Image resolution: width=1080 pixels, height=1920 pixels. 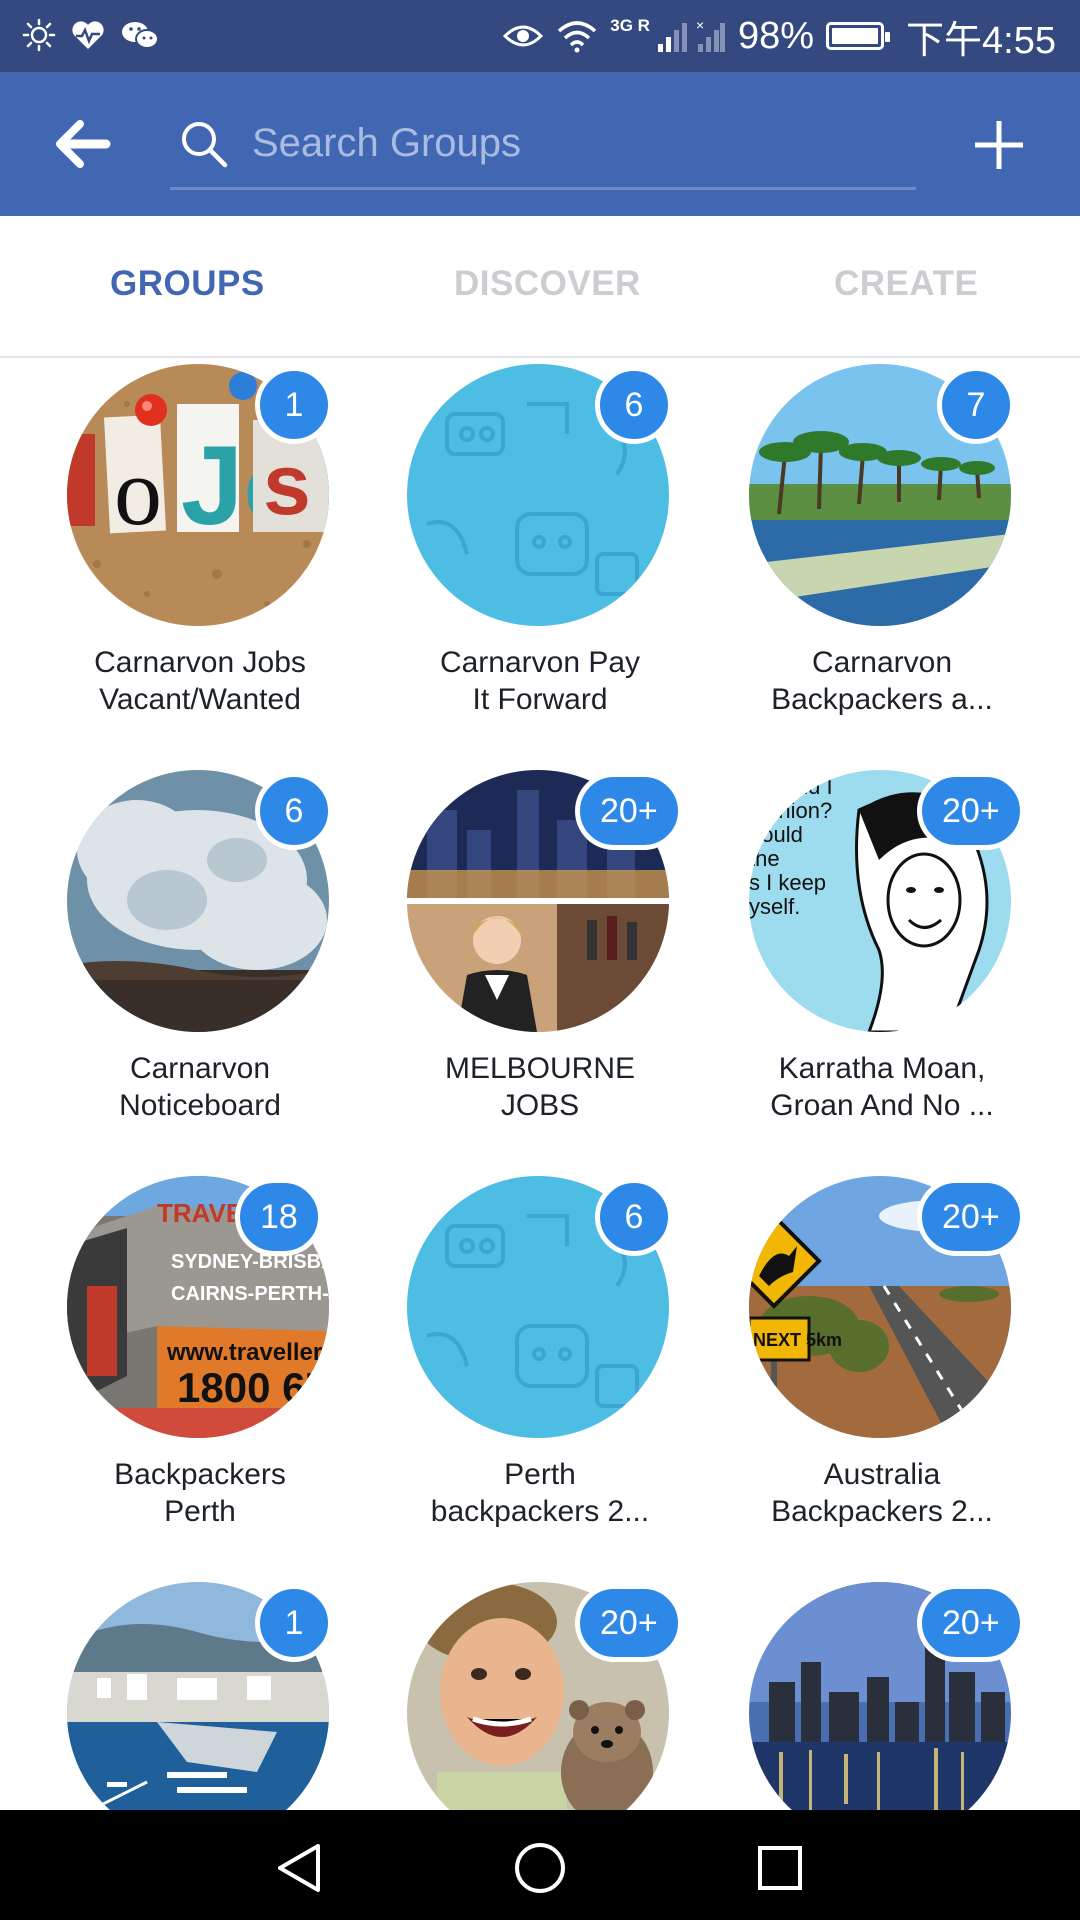 What do you see at coordinates (200, 1087) in the screenshot?
I see `group-name: Carnarvon Noticeboard` at bounding box center [200, 1087].